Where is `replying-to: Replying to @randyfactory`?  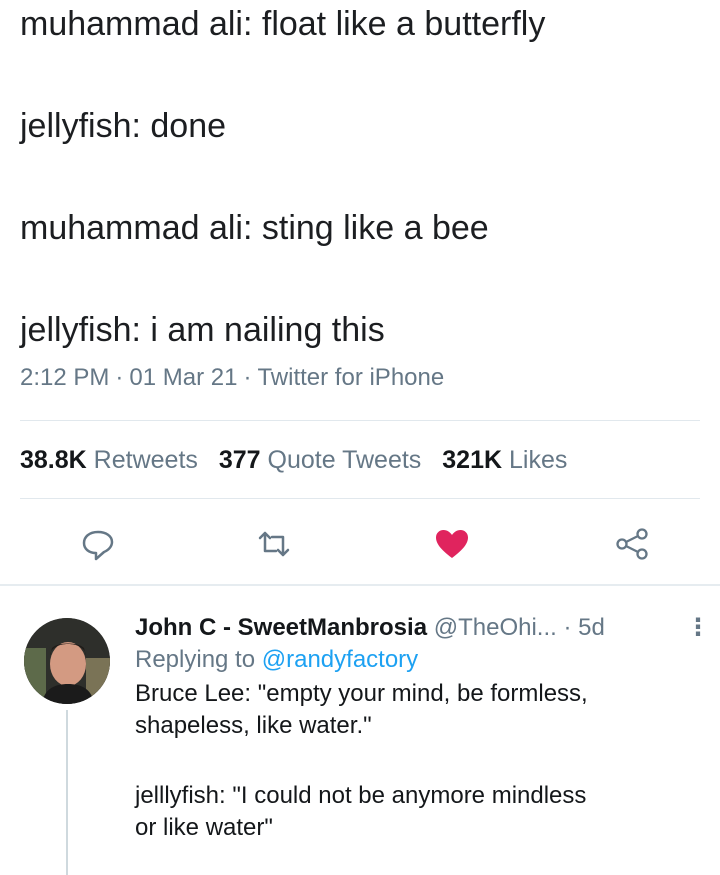 replying-to: Replying to @randyfactory is located at coordinates (422, 660).